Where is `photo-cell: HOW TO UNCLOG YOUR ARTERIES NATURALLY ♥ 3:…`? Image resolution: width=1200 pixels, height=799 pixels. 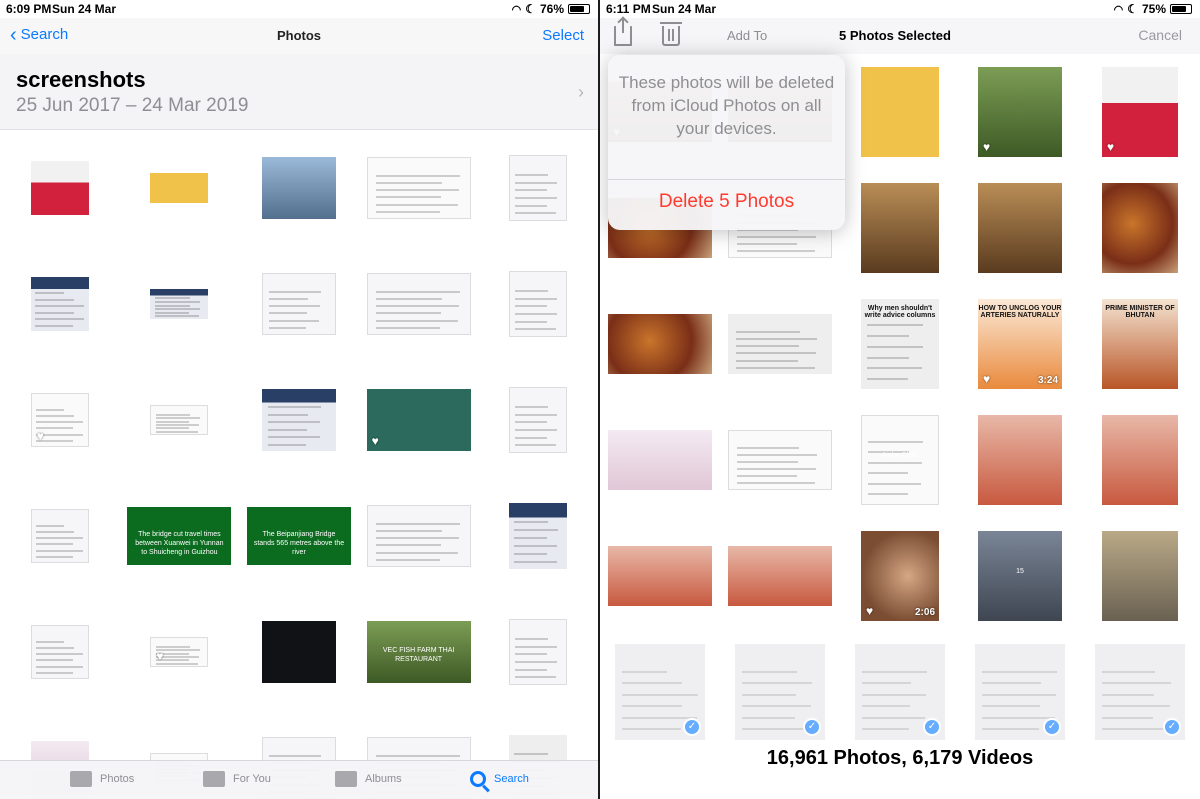
photo-cell: HOW TO UNCLOG YOUR ARTERIES NATURALLY ♥ 3:… is located at coordinates (1020, 344).